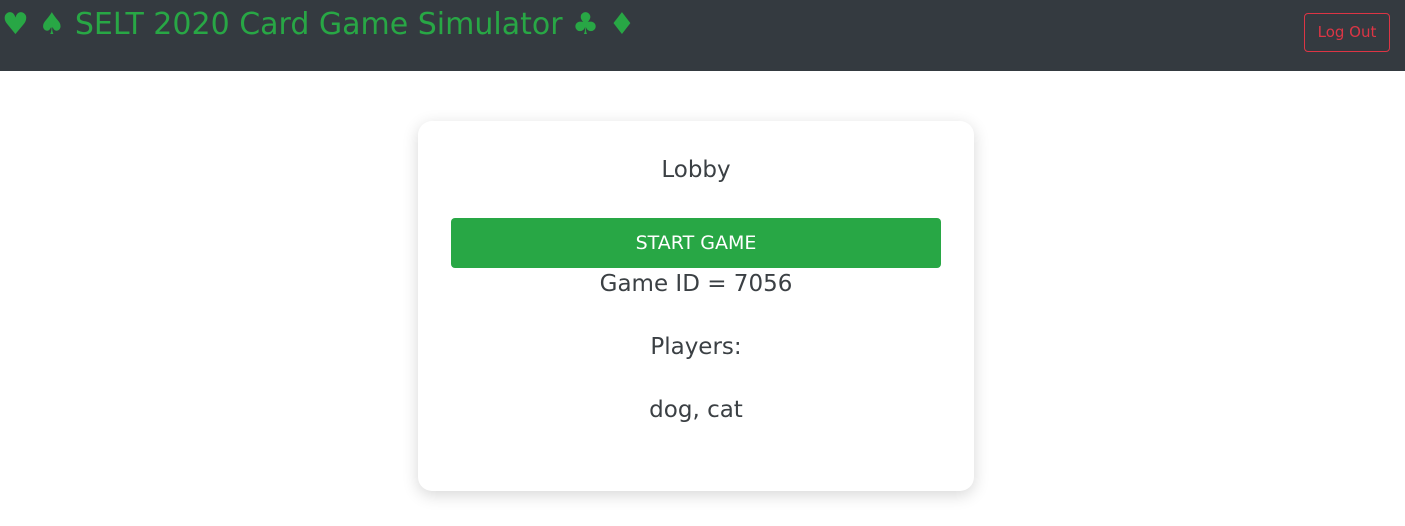 The height and width of the screenshot is (526, 1405). What do you see at coordinates (1347, 32) in the screenshot?
I see `logout-button: Log Out` at bounding box center [1347, 32].